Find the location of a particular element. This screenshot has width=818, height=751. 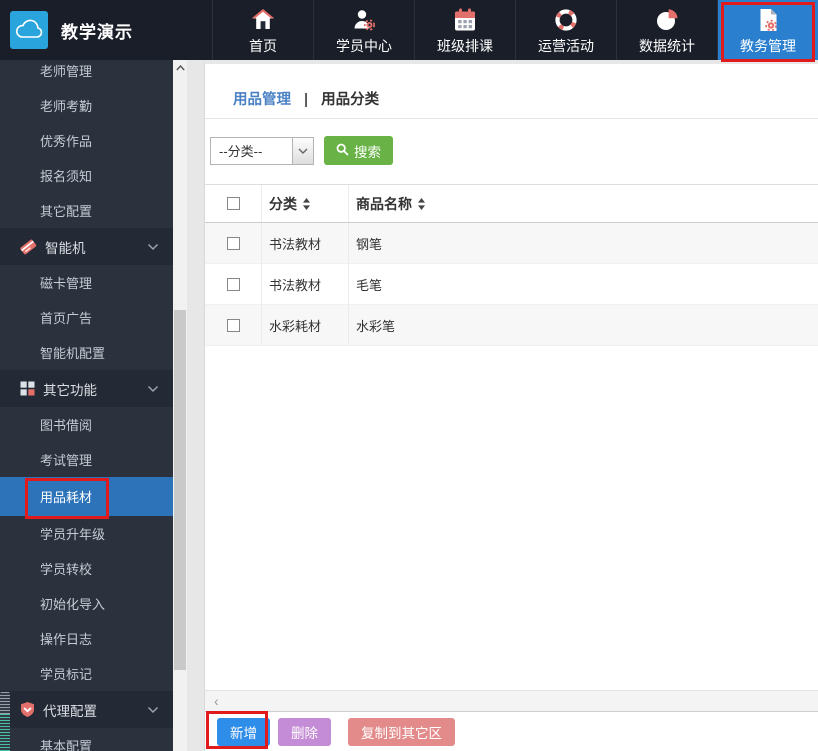

horizontal-scrollbar: ‹ is located at coordinates (511, 701).